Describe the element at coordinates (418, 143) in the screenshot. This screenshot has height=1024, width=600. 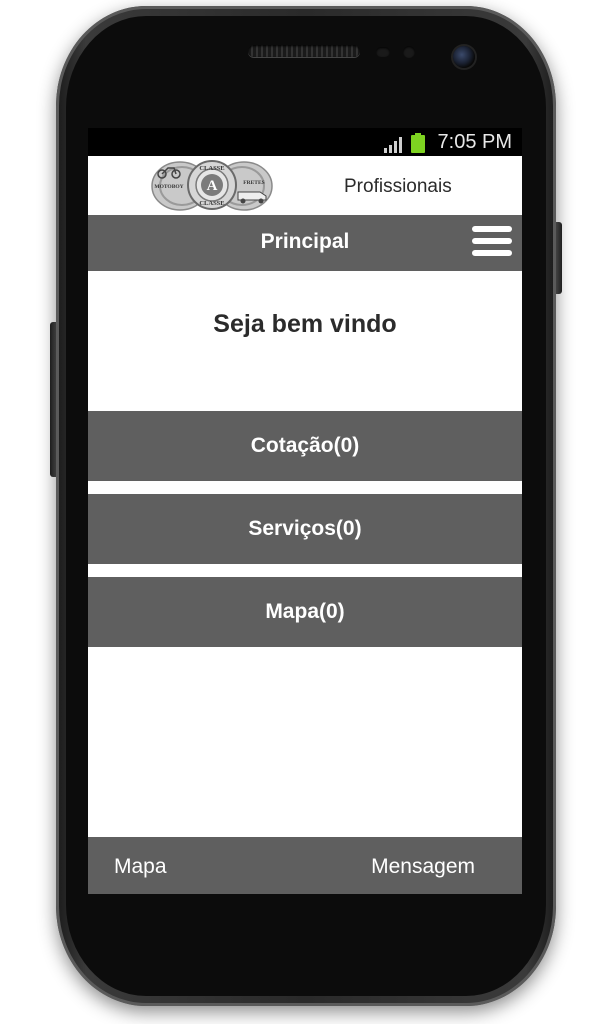
I see `battery-icon` at that location.